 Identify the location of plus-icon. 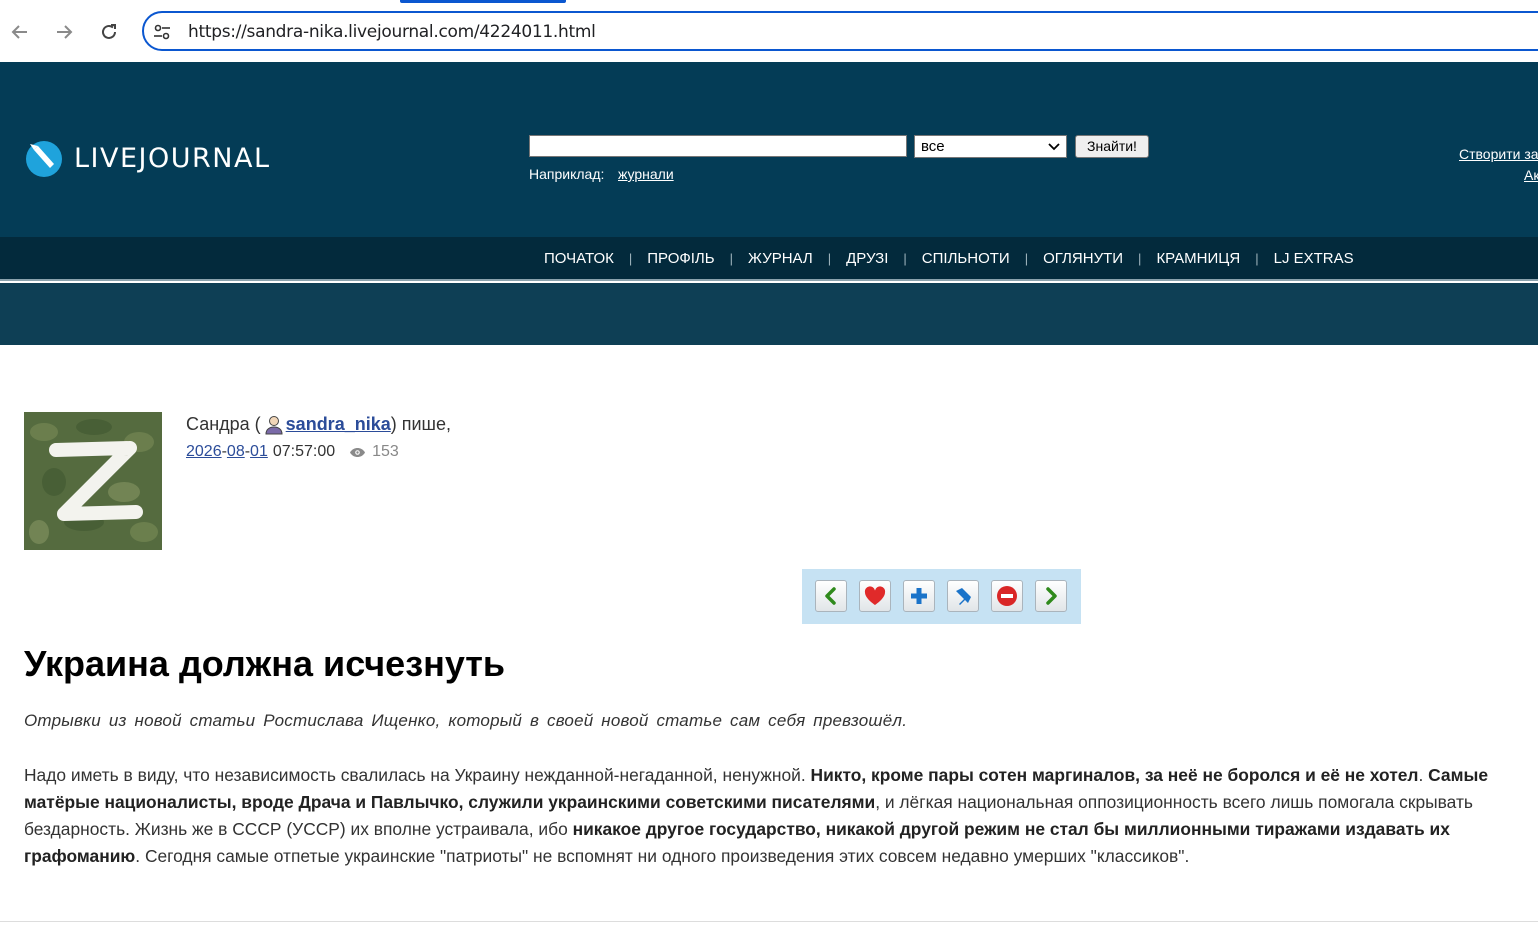
(919, 596).